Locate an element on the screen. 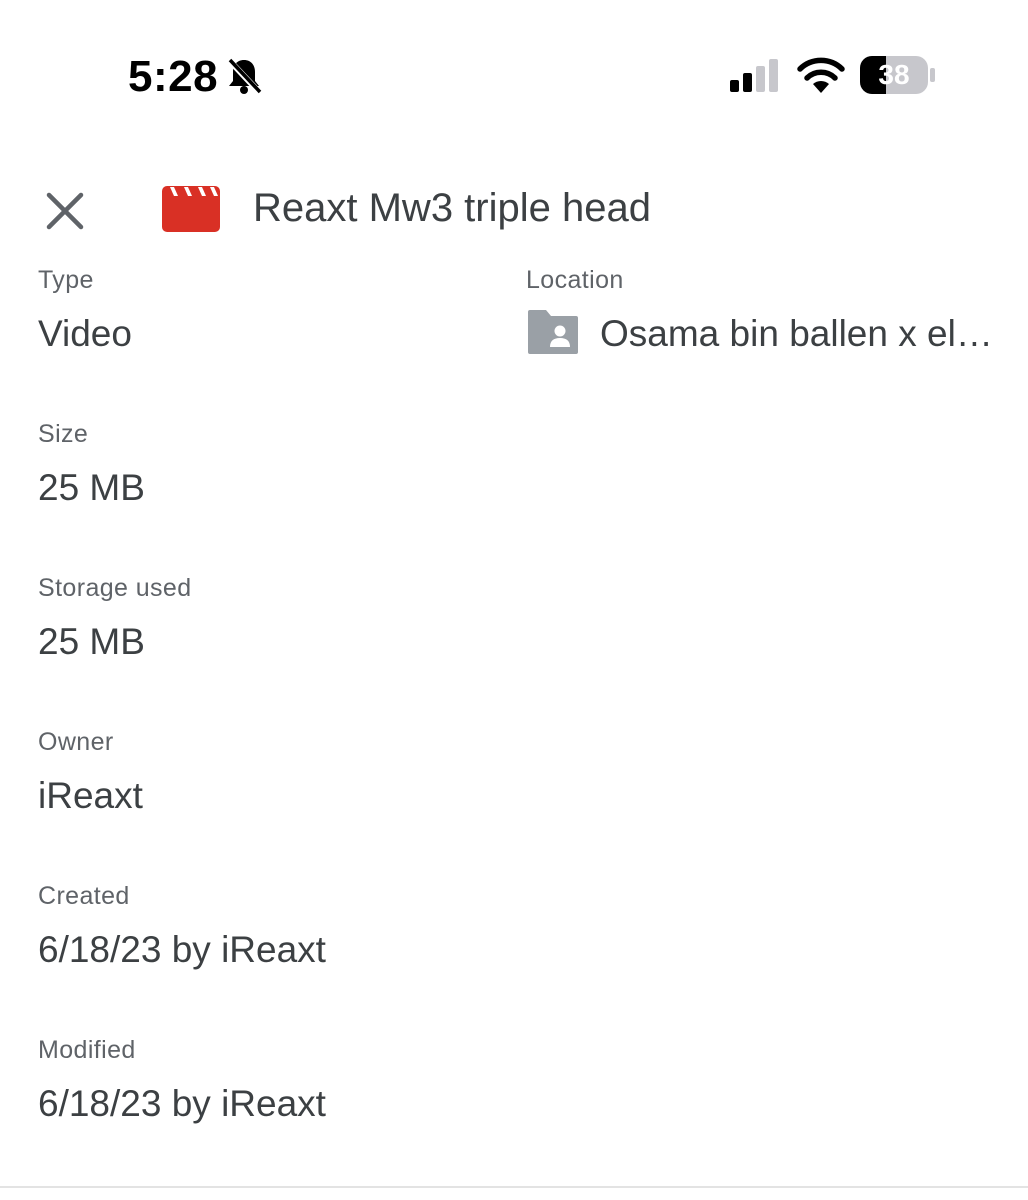 Image resolution: width=1028 pixels, height=1200 pixels. location-value: Osama bin ballen x elephant is located at coordinates (797, 334).